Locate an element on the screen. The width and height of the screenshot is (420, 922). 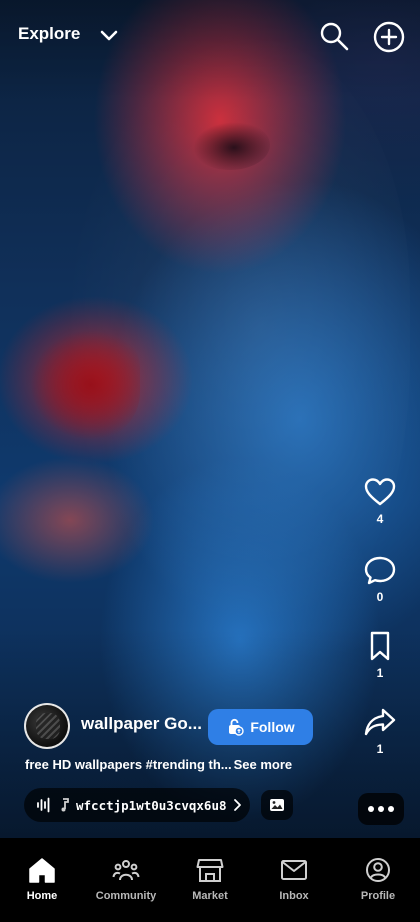
nav-item-inbox: Inbox is located at coordinates (294, 880).